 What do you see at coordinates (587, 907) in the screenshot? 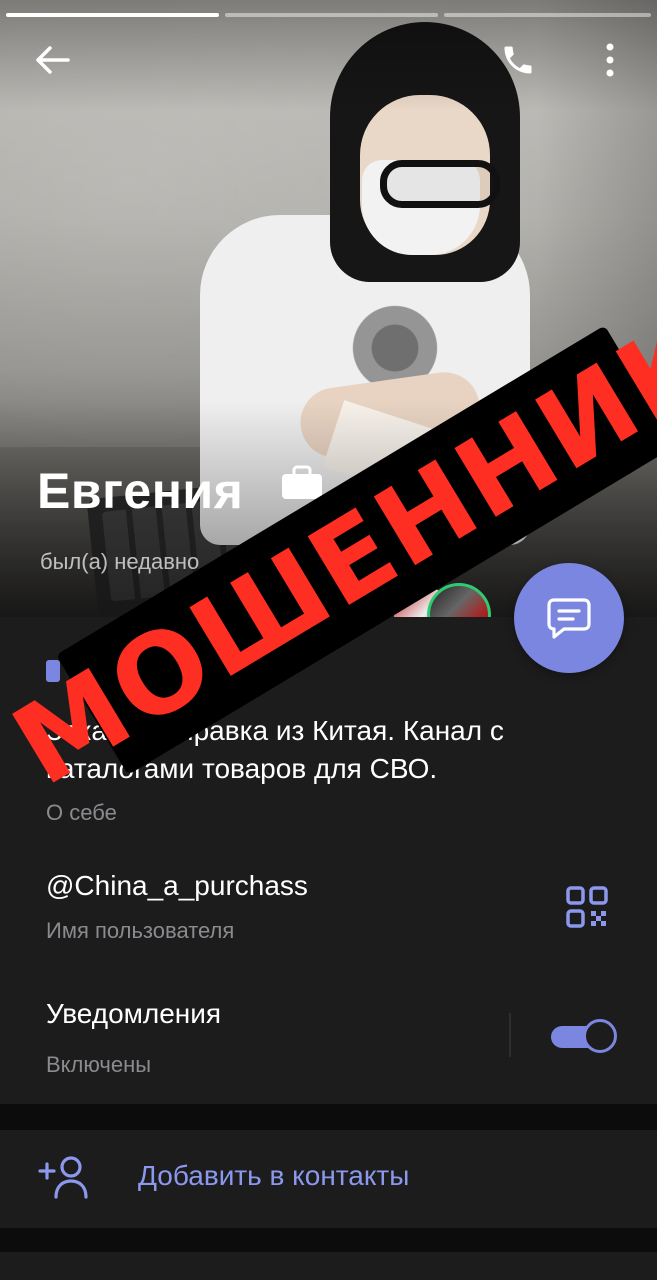
I see `qr-code-icon` at bounding box center [587, 907].